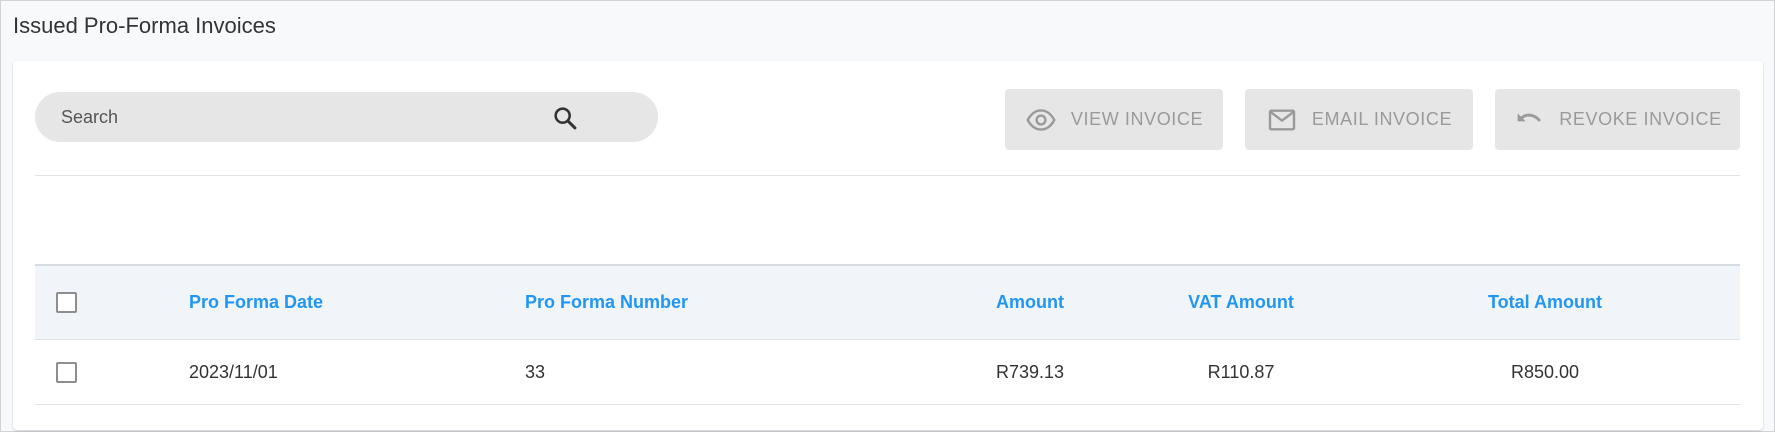  I want to click on email-invoice-button: EMAIL INVOICE, so click(1359, 119).